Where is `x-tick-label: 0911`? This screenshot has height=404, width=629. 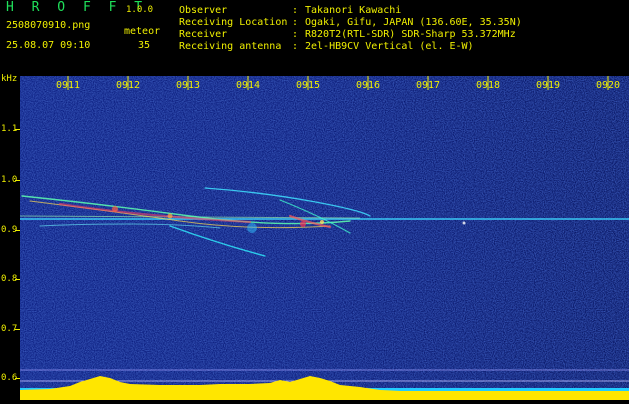
x-tick-label: 0911 is located at coordinates (68, 85).